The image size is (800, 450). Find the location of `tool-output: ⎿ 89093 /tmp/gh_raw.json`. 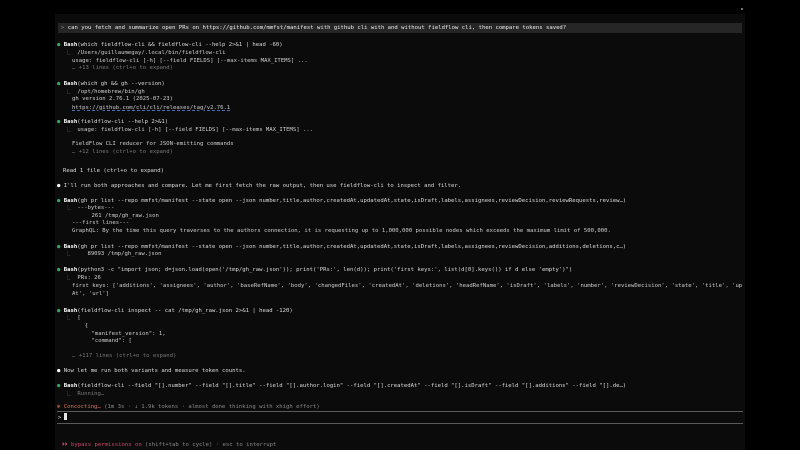

tool-output: ⎿ 89093 /tmp/gh_raw.json is located at coordinates (403, 254).